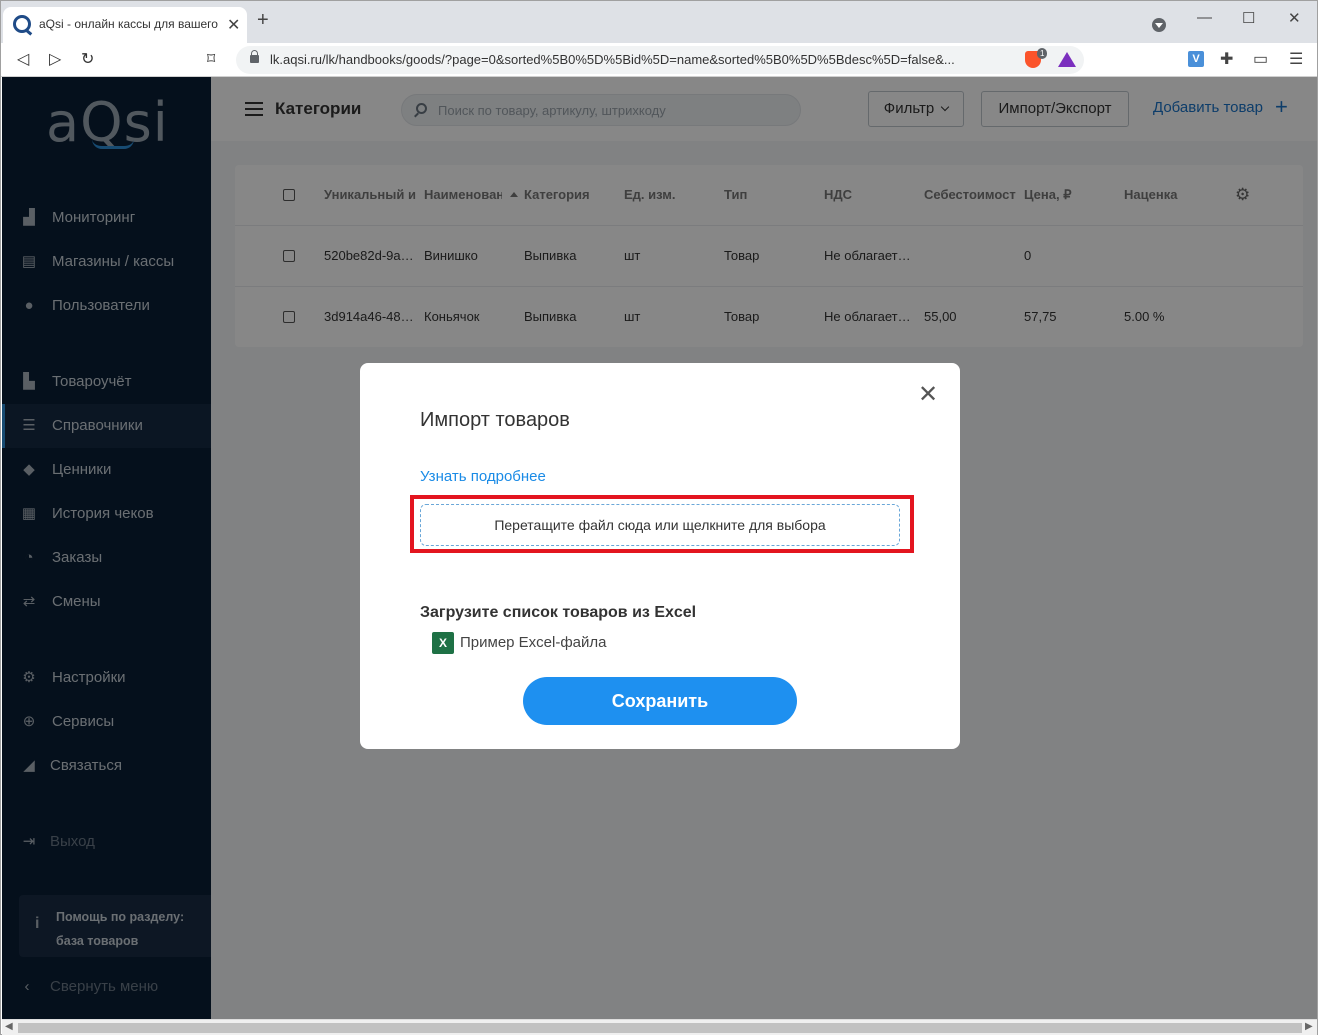 The width and height of the screenshot is (1318, 1035). I want to click on menu-icon: ☰, so click(1296, 59).